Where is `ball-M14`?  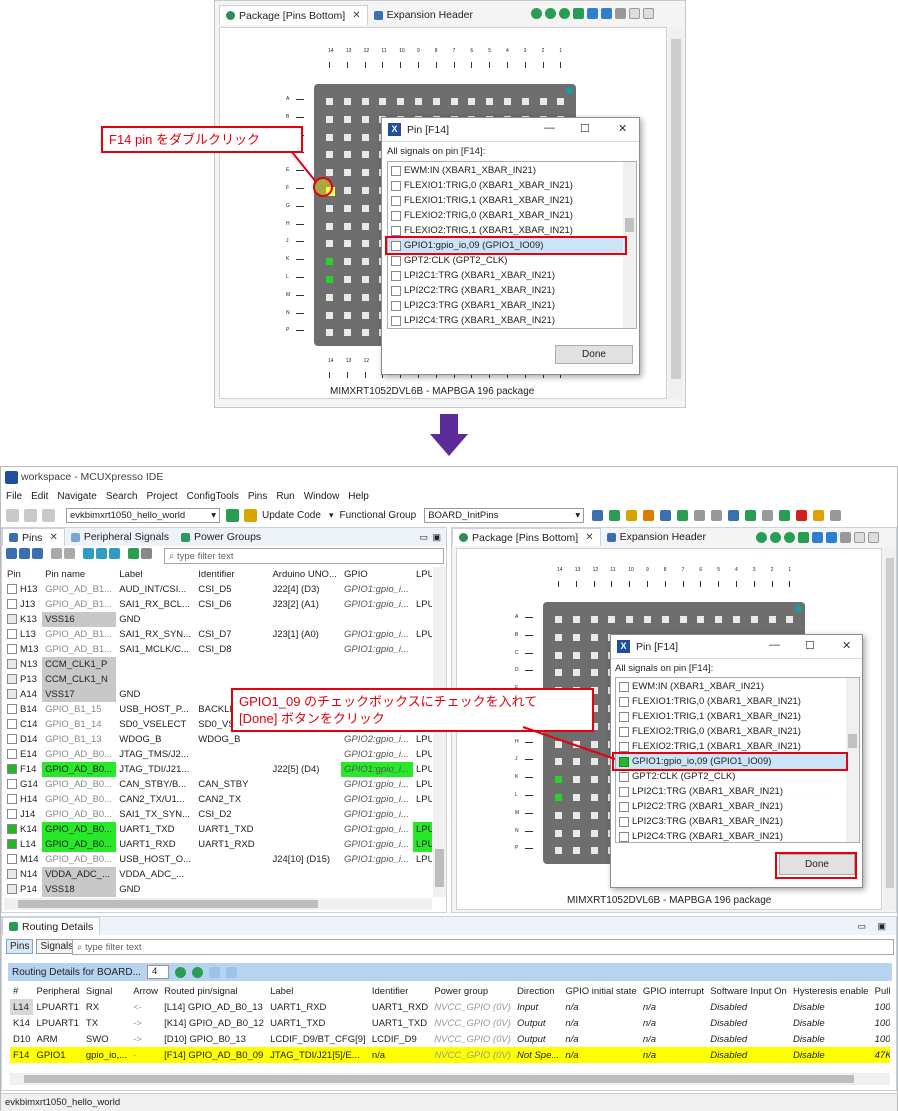
ball-M14 is located at coordinates (329, 297).